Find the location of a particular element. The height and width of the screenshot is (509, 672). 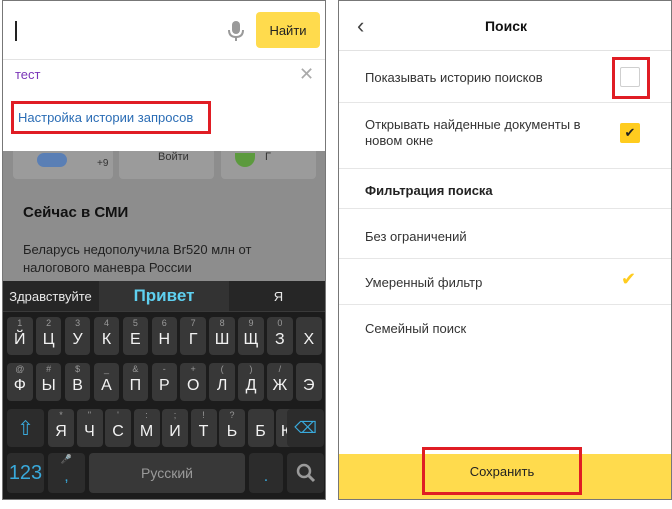

key-label: А is located at coordinates (106, 385).